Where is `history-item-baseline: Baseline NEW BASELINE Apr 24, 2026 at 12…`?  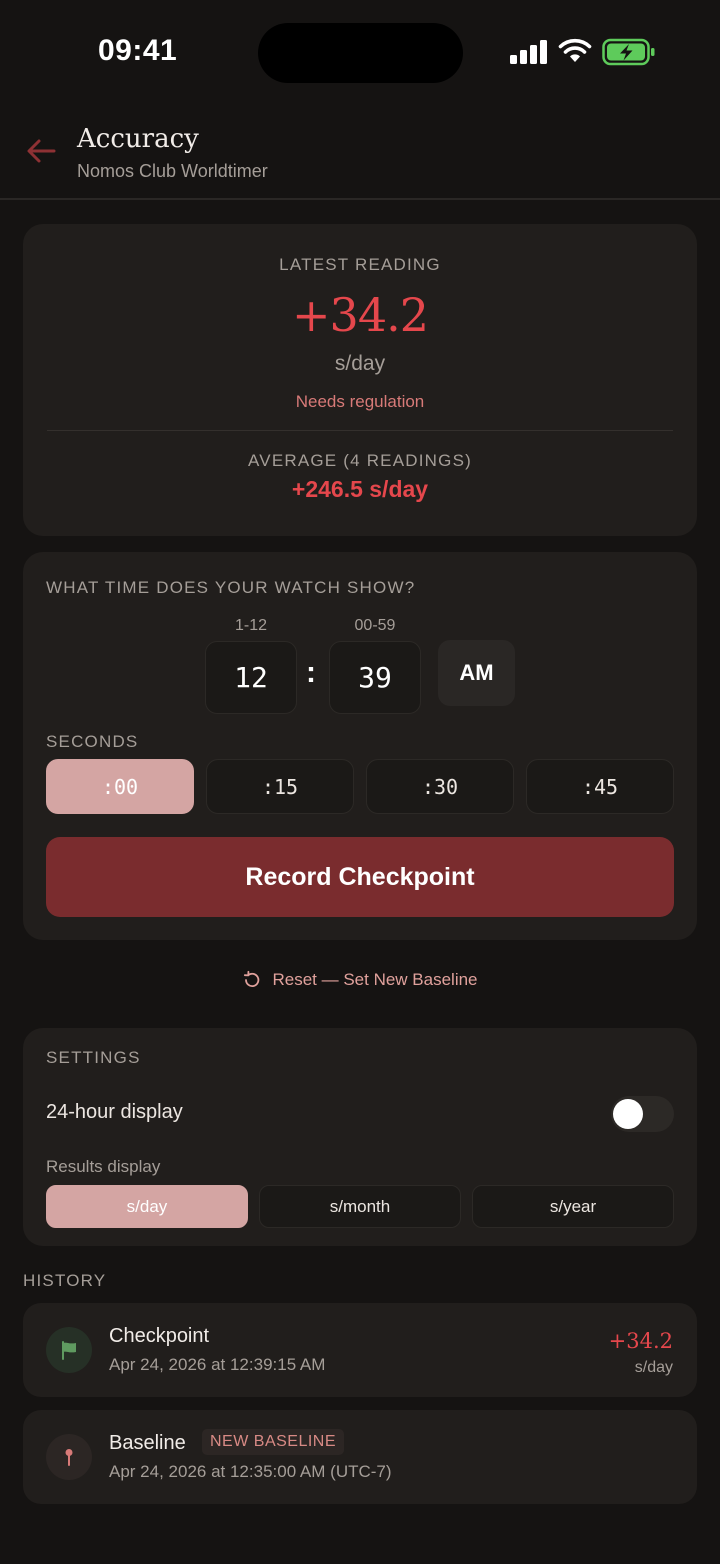 history-item-baseline: Baseline NEW BASELINE Apr 24, 2026 at 12… is located at coordinates (360, 1457).